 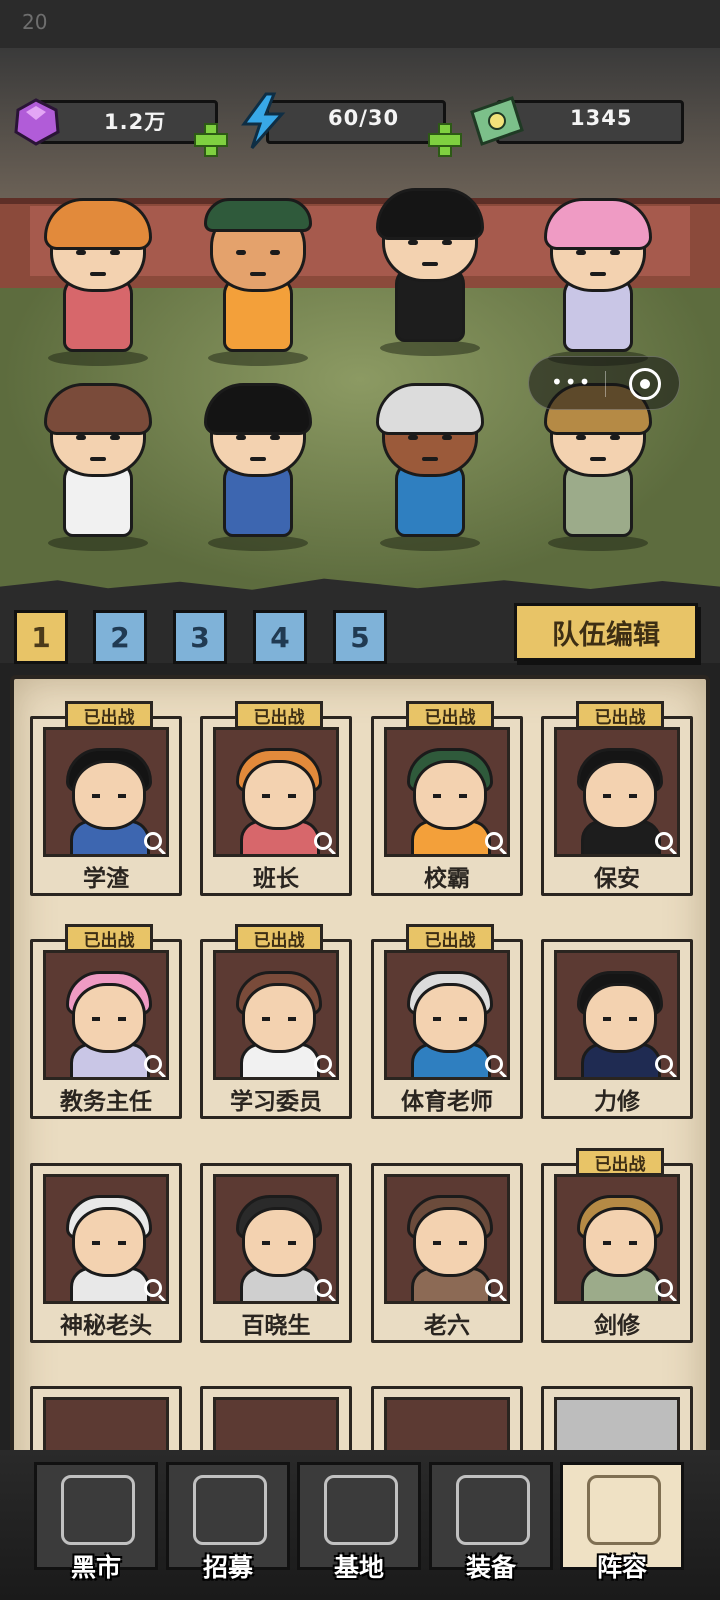 What do you see at coordinates (617, 1326) in the screenshot?
I see `hero-name: 剑修` at bounding box center [617, 1326].